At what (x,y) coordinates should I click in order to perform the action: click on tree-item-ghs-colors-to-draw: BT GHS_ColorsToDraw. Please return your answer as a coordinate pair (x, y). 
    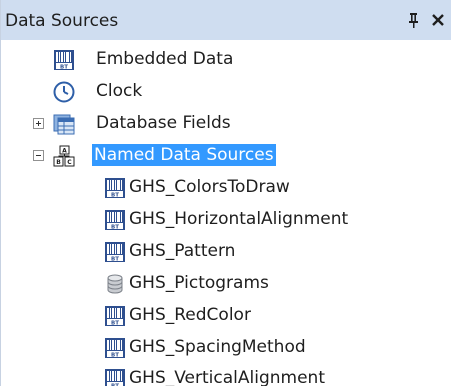
    Looking at the image, I should click on (226, 187).